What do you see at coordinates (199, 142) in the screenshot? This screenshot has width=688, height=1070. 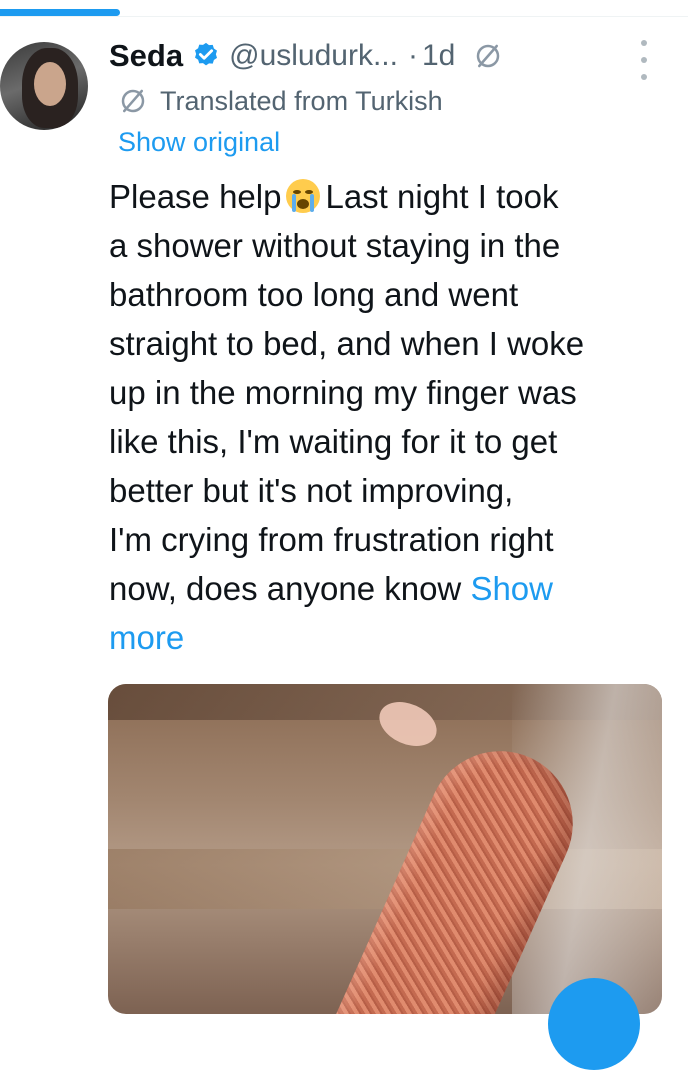 I see `show-original-link: Show original` at bounding box center [199, 142].